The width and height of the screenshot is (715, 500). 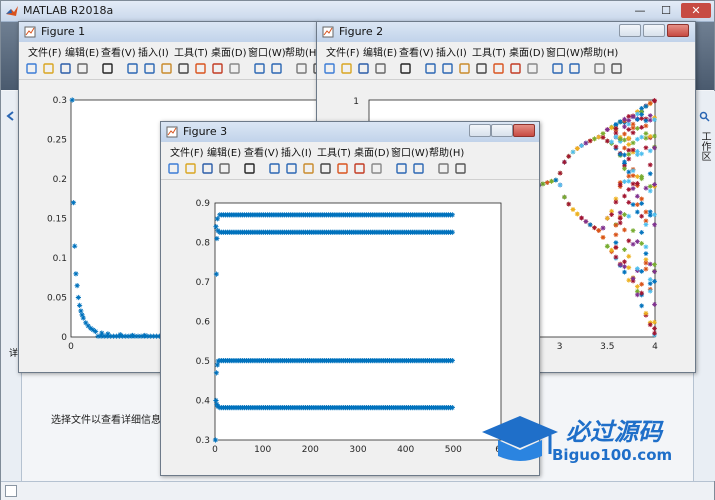 I want to click on close-icon: ✕, so click(x=696, y=10).